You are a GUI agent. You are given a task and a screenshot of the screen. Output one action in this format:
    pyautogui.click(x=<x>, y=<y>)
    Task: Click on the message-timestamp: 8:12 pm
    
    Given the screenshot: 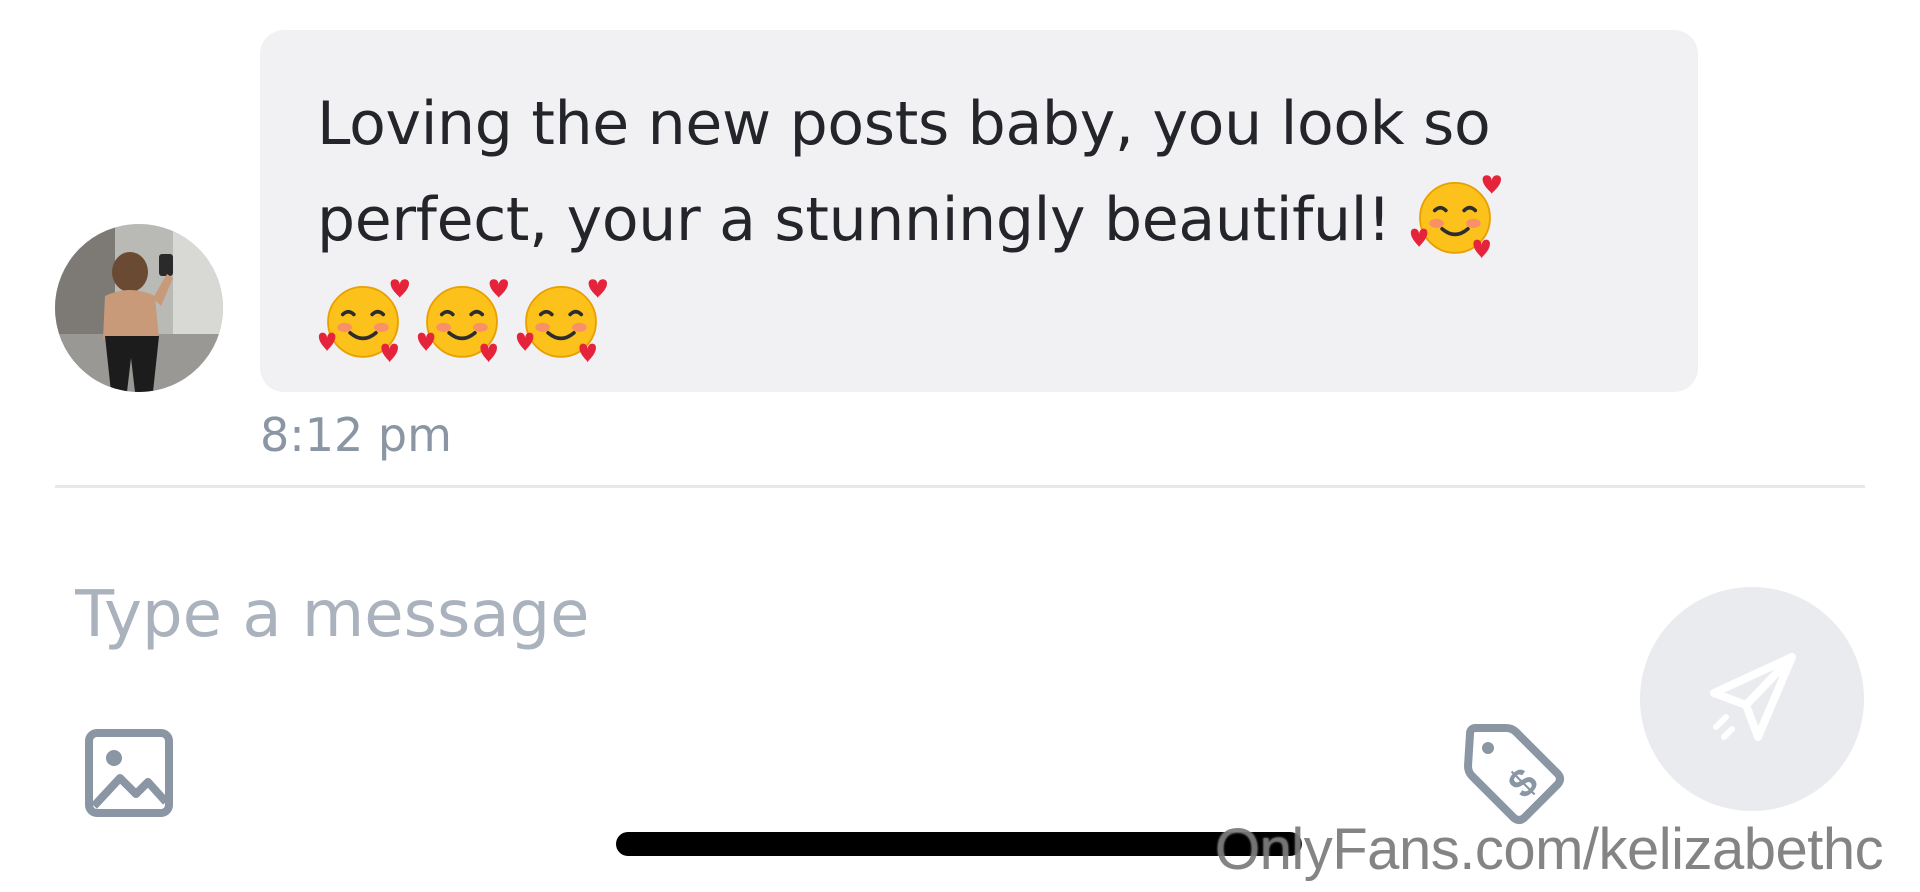 What is the action you would take?
    pyautogui.click(x=356, y=435)
    